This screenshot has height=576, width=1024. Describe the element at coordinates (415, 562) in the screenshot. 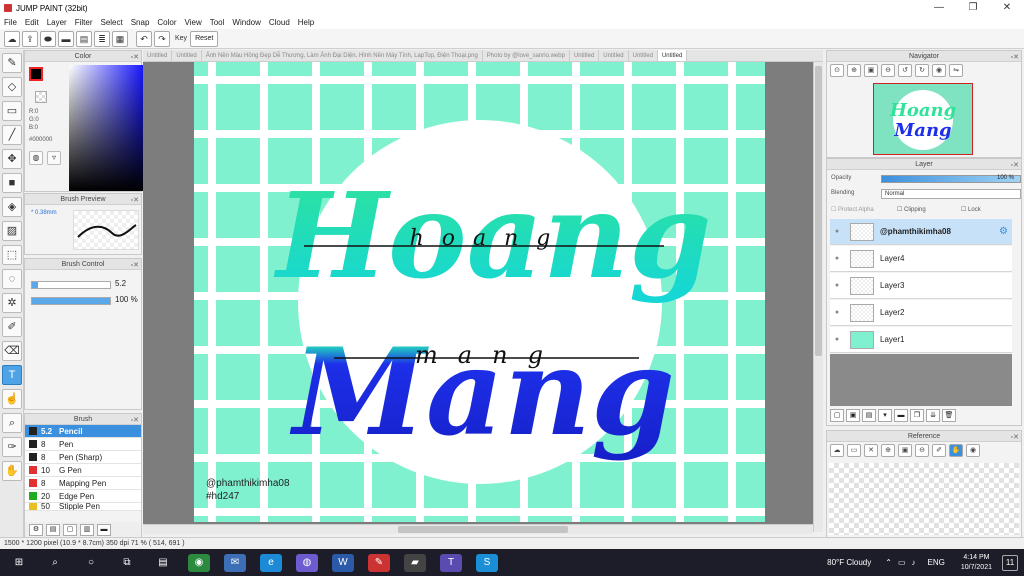

I see `explorer-icon: ▰` at that location.